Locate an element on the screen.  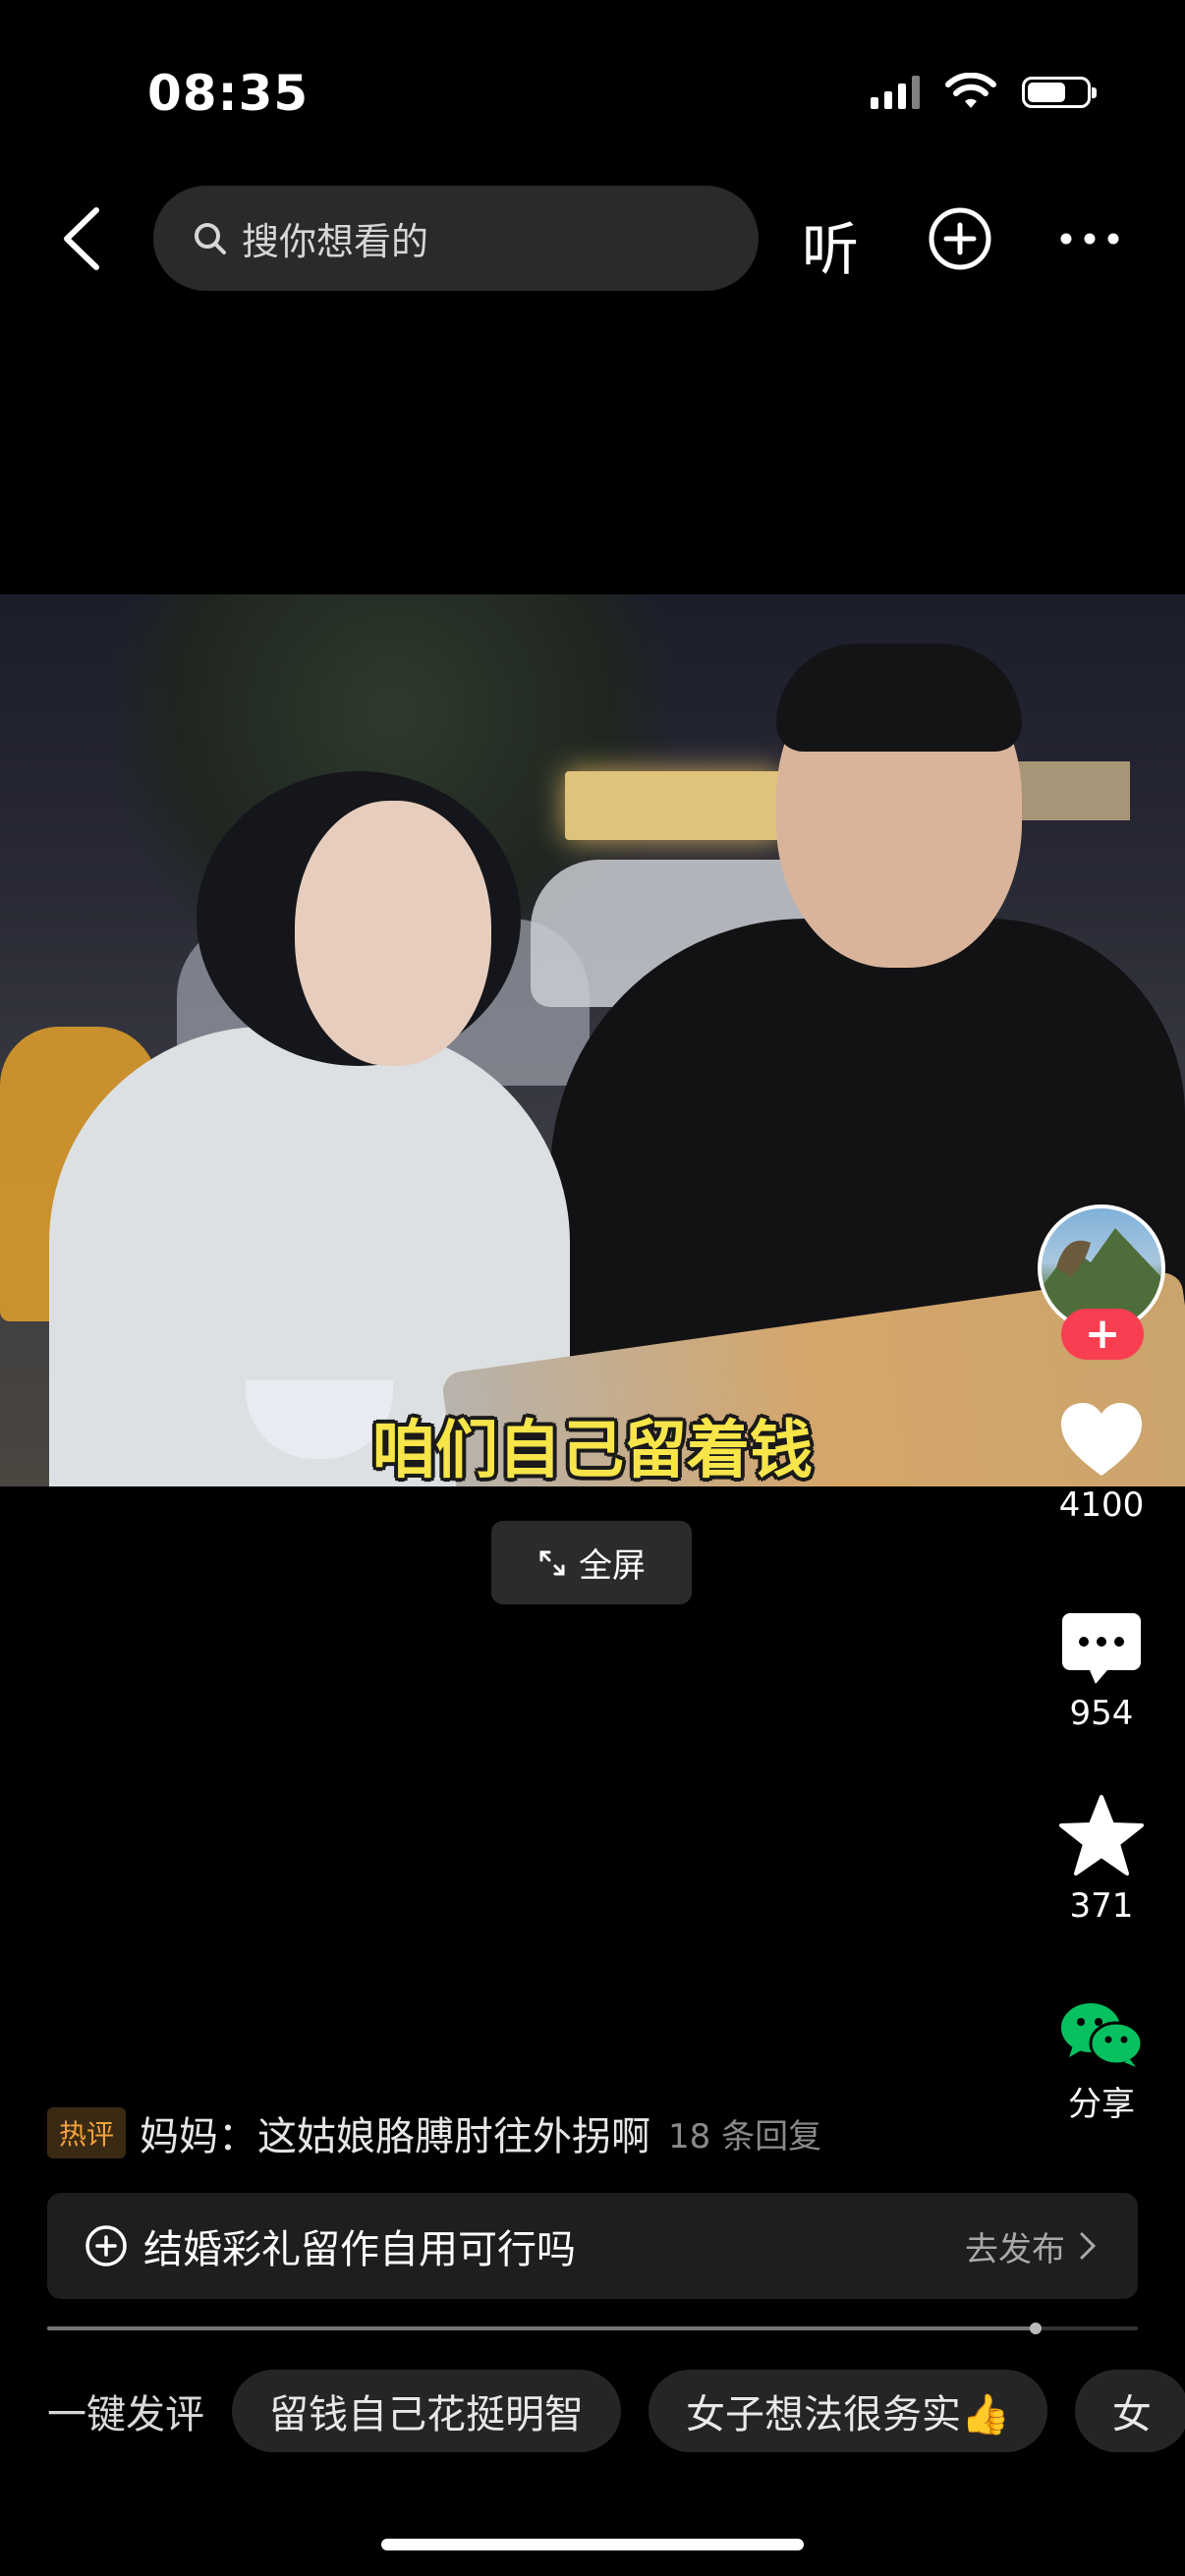
follow-button: + is located at coordinates (1103, 1334).